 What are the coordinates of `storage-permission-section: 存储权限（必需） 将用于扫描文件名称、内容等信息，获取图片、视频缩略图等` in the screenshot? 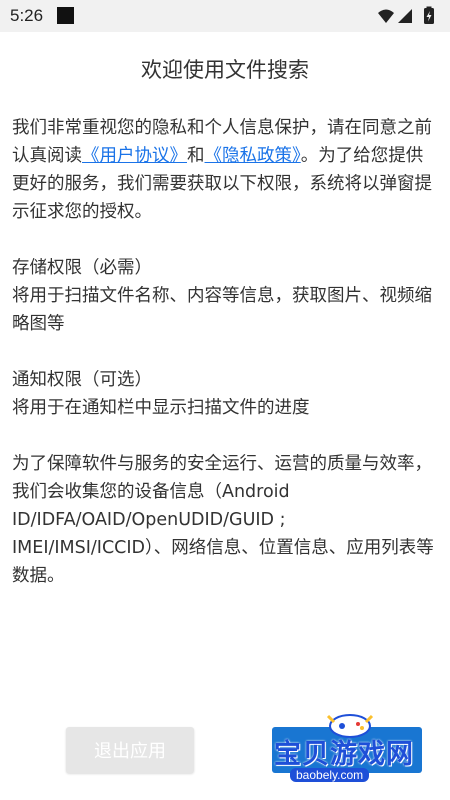 It's located at (225, 296).